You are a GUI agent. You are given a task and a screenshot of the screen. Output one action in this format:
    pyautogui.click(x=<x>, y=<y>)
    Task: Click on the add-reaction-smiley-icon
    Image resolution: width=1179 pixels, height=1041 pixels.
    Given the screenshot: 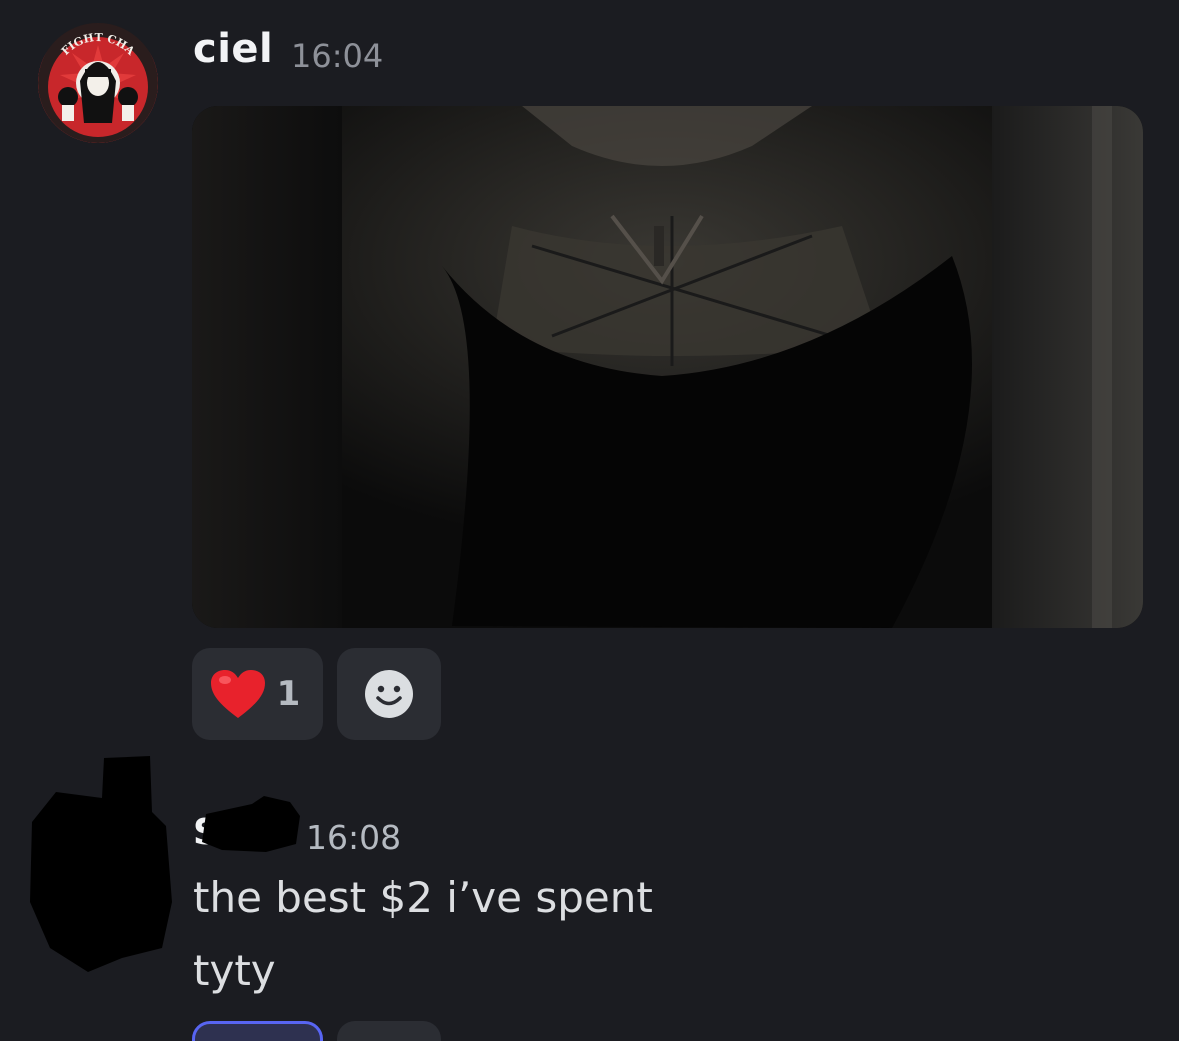 What is the action you would take?
    pyautogui.click(x=389, y=694)
    